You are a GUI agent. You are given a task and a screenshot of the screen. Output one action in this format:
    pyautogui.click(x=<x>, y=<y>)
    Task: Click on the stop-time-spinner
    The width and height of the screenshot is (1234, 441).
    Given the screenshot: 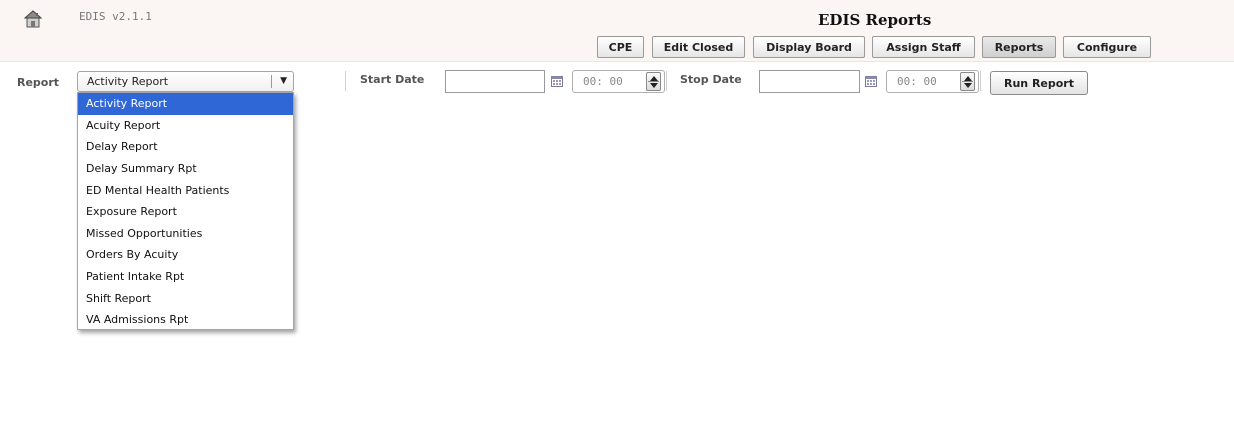 What is the action you would take?
    pyautogui.click(x=967, y=81)
    